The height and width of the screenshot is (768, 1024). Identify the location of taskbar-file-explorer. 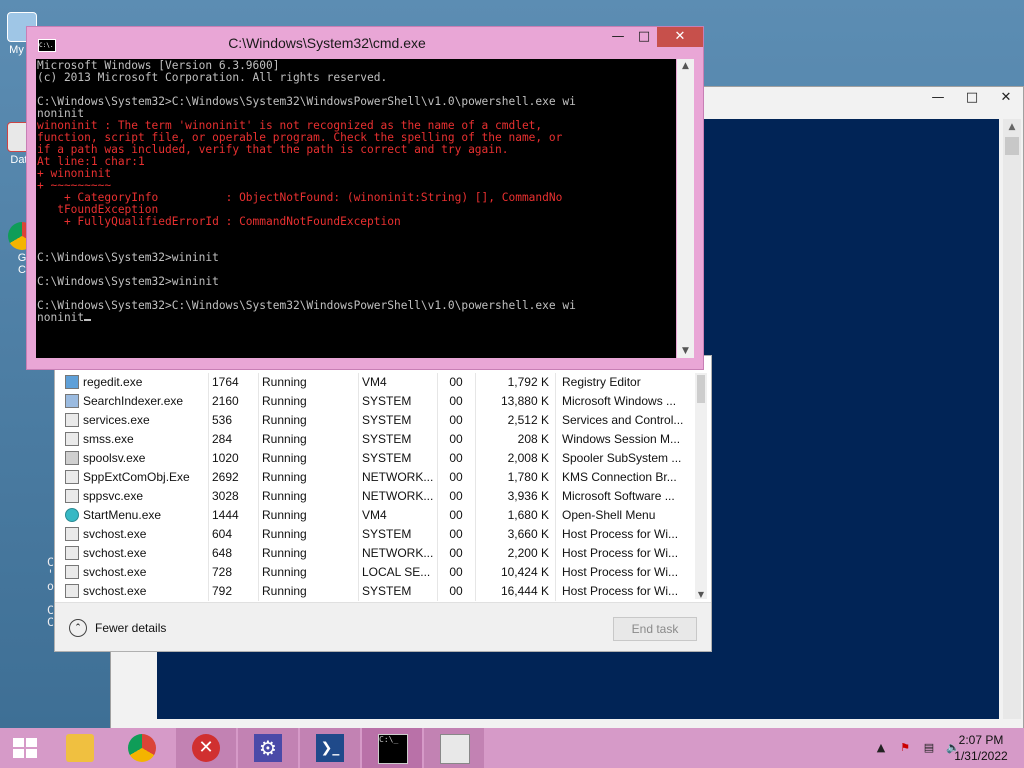
(80, 748).